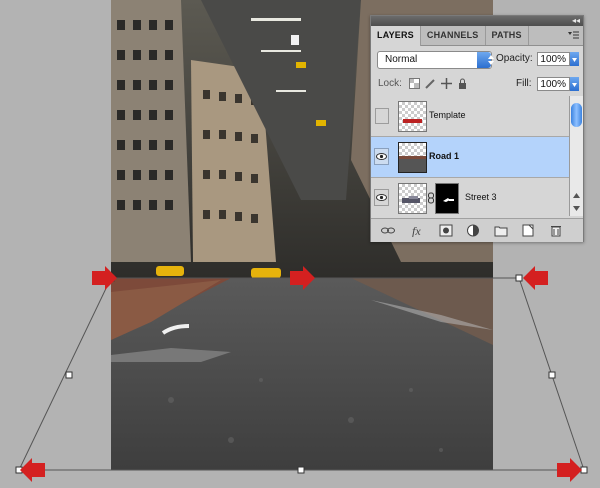 The width and height of the screenshot is (600, 488). I want to click on panel-tabs: LAYERS CHANNELS PATHS, so click(477, 36).